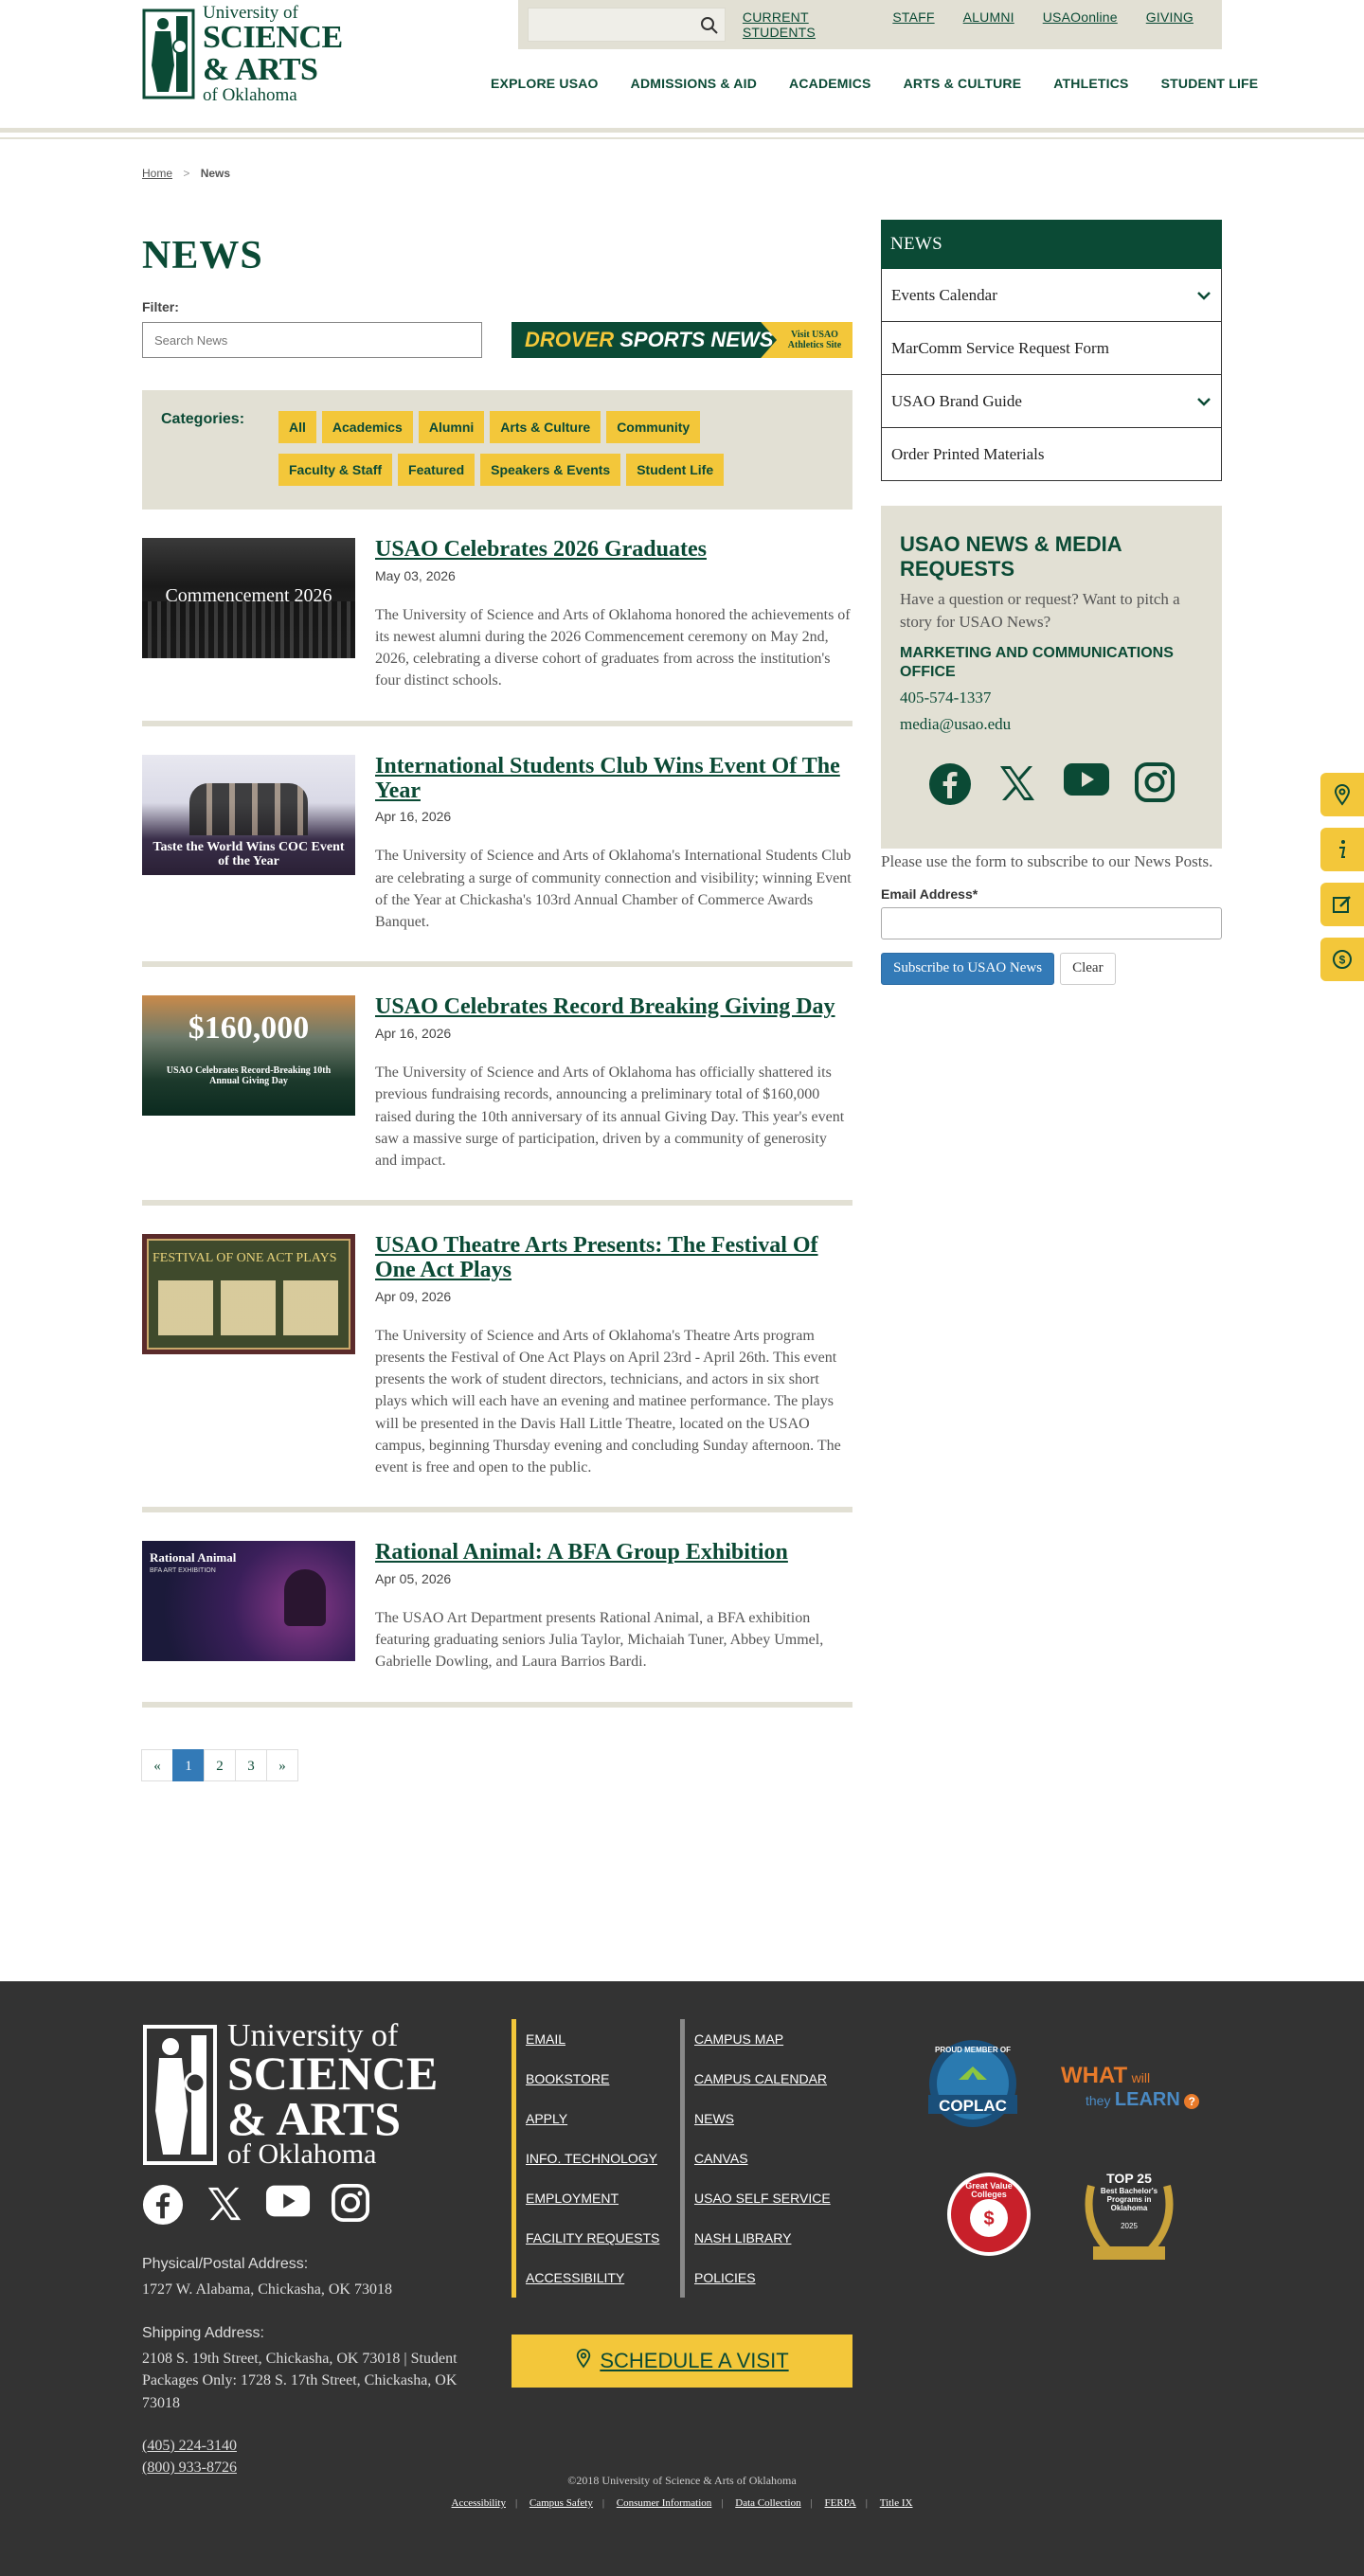 This screenshot has width=1364, height=2576. I want to click on what-will-they-learn-badge: WHAT will they LEARN ?, so click(1141, 2086).